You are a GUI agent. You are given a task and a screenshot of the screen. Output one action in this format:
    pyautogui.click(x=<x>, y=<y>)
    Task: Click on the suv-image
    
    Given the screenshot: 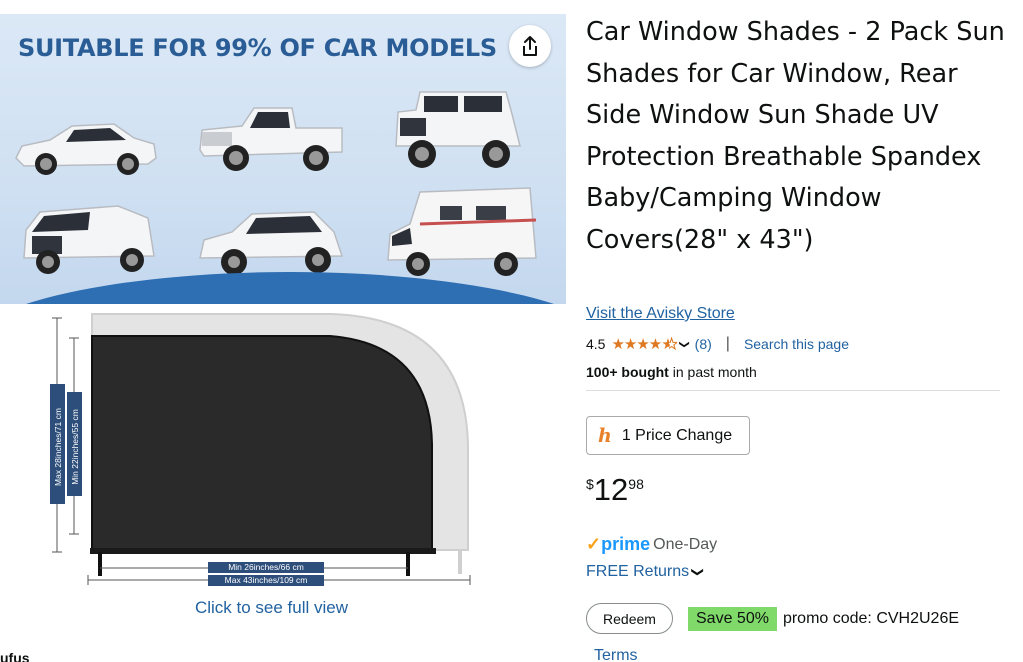 What is the action you would take?
    pyautogui.click(x=271, y=243)
    